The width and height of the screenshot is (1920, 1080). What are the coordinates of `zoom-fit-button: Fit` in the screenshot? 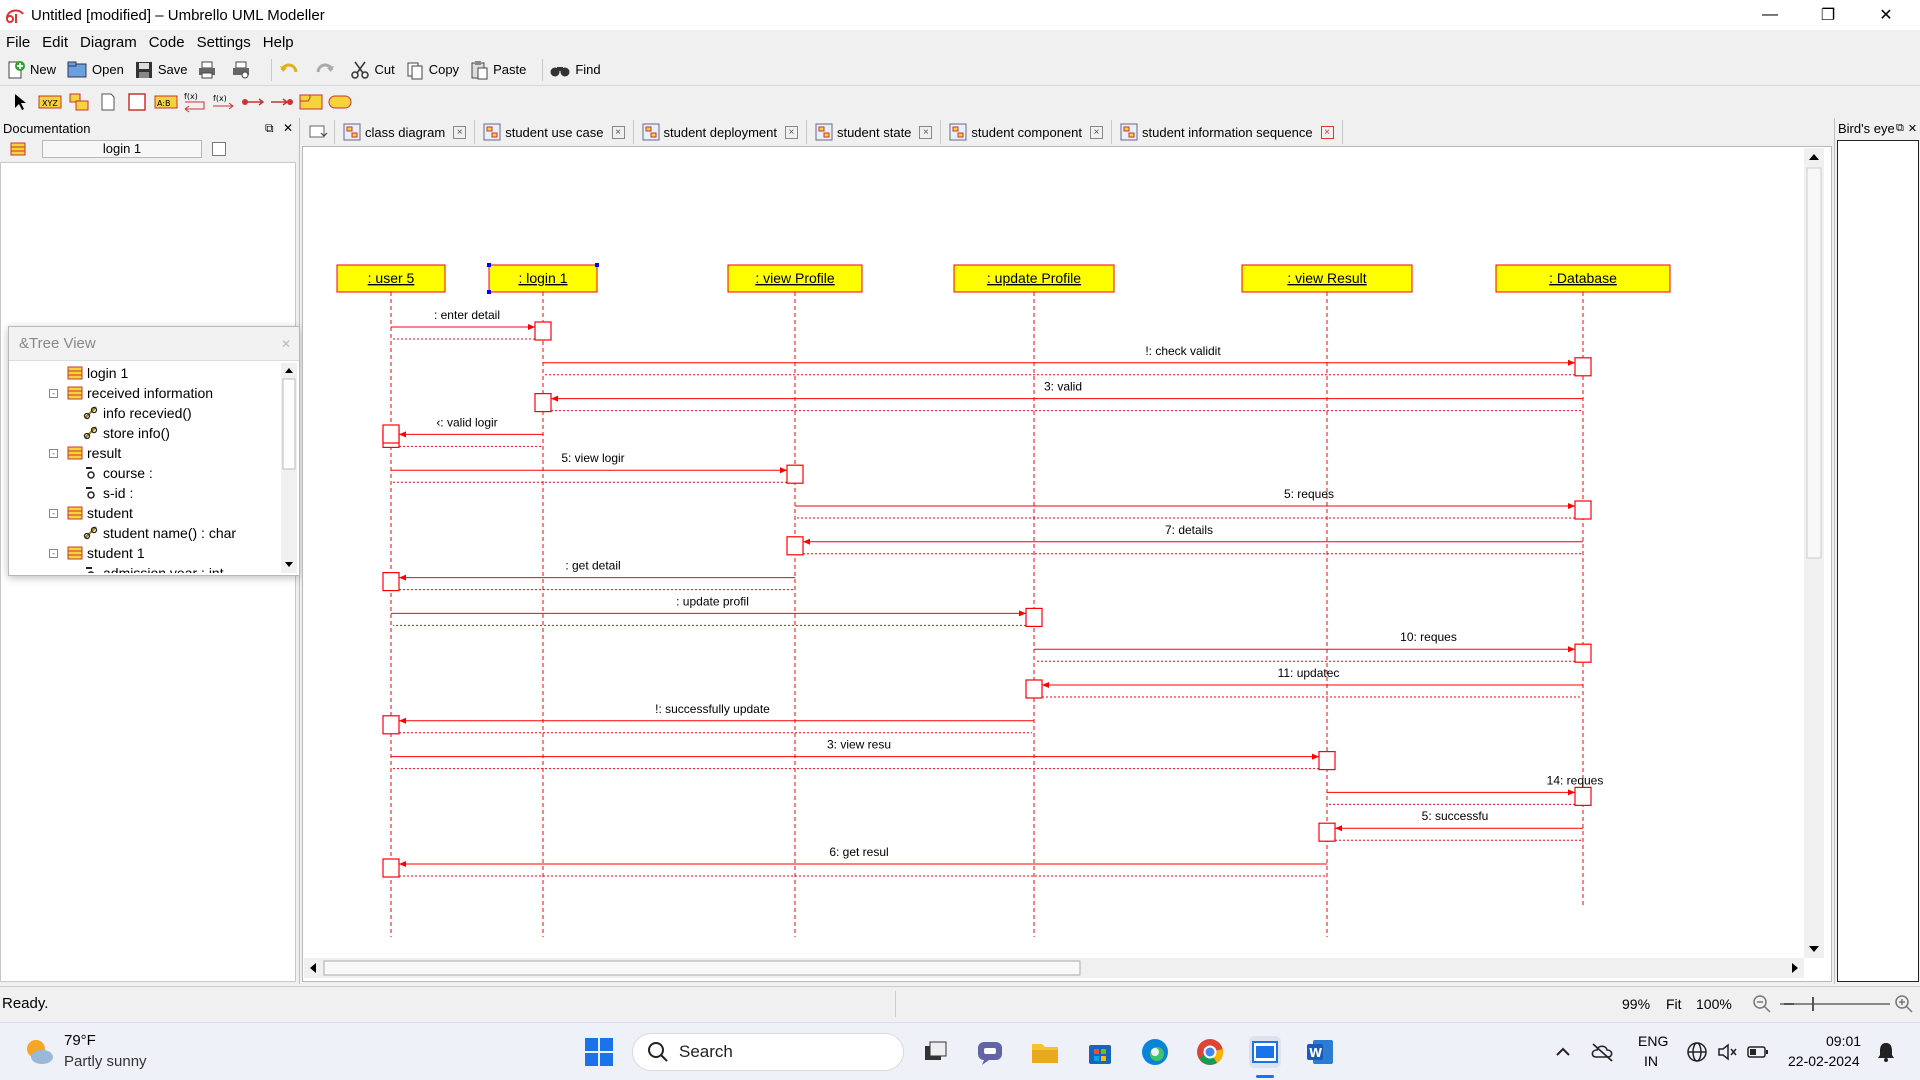 It's located at (1674, 1004).